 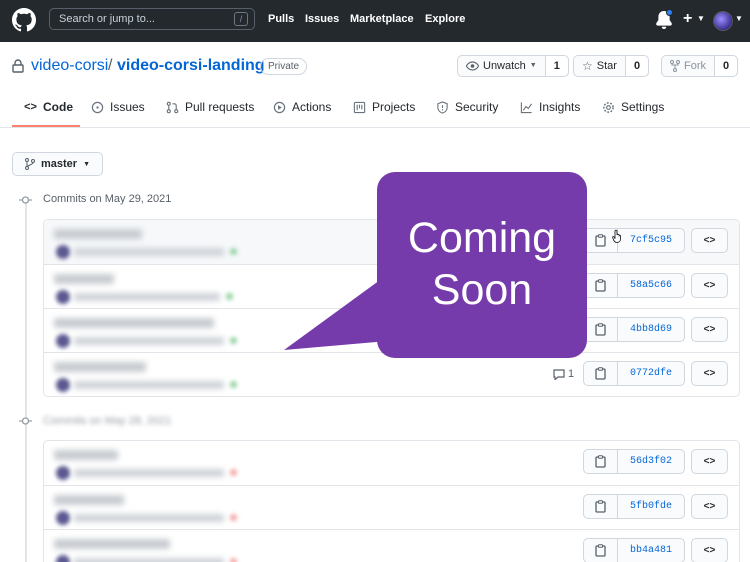 I want to click on tab-projects: Projects, so click(x=384, y=107).